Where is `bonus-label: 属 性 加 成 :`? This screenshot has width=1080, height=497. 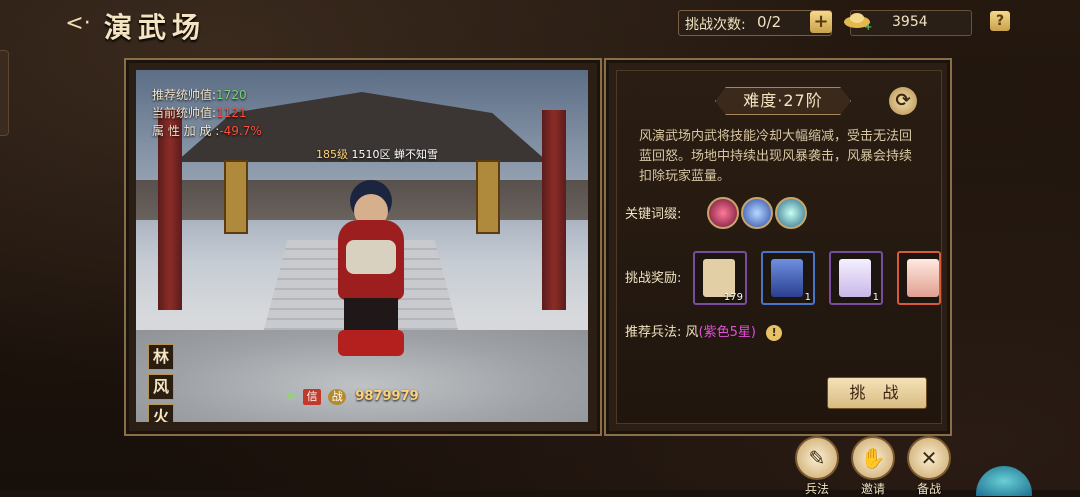 bonus-label: 属 性 加 成 : is located at coordinates (186, 131).